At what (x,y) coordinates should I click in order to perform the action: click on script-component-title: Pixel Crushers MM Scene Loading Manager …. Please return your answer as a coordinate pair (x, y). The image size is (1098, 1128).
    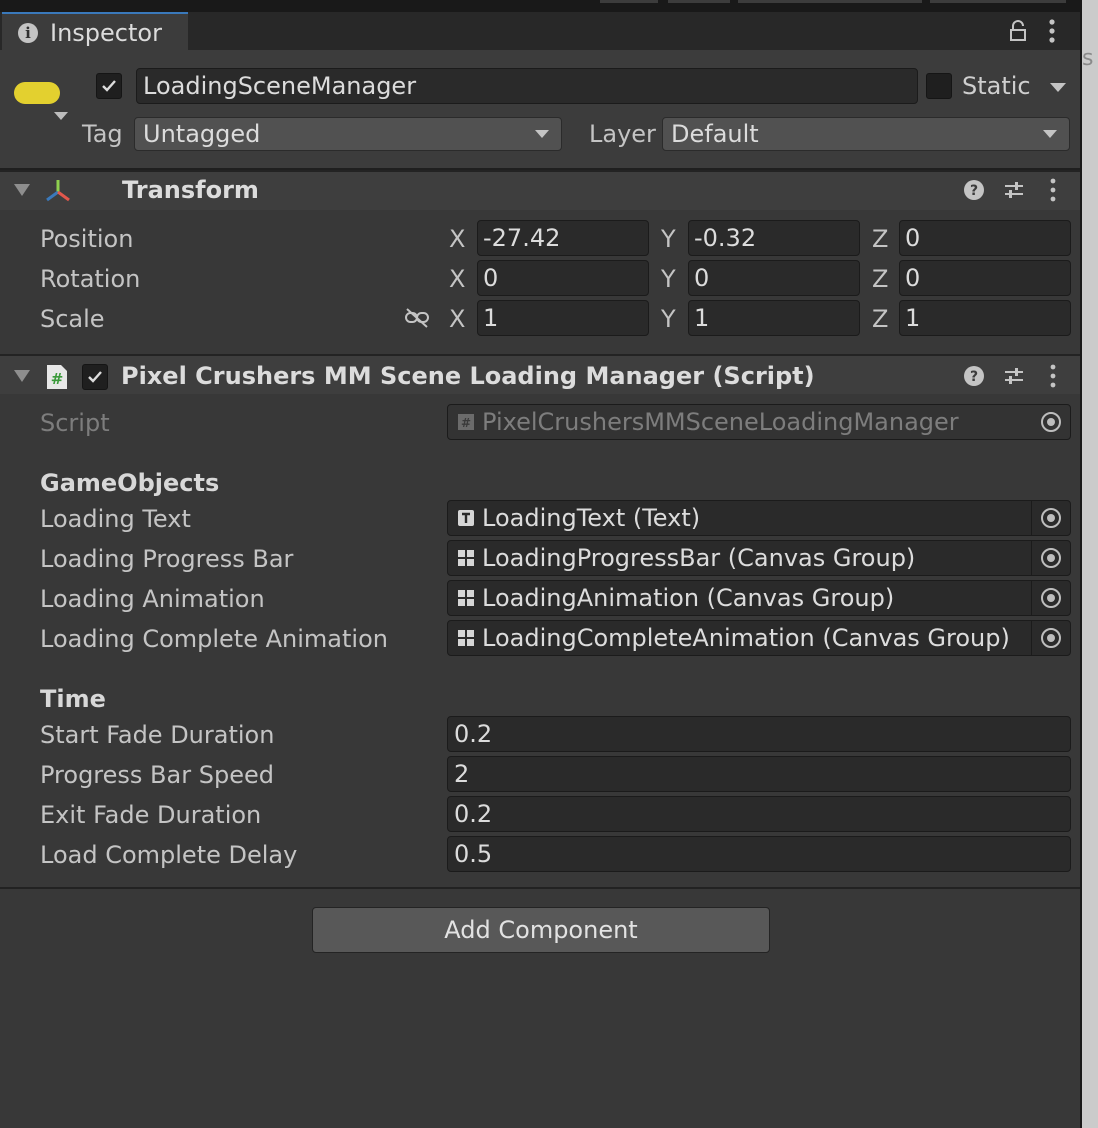
    Looking at the image, I should click on (468, 376).